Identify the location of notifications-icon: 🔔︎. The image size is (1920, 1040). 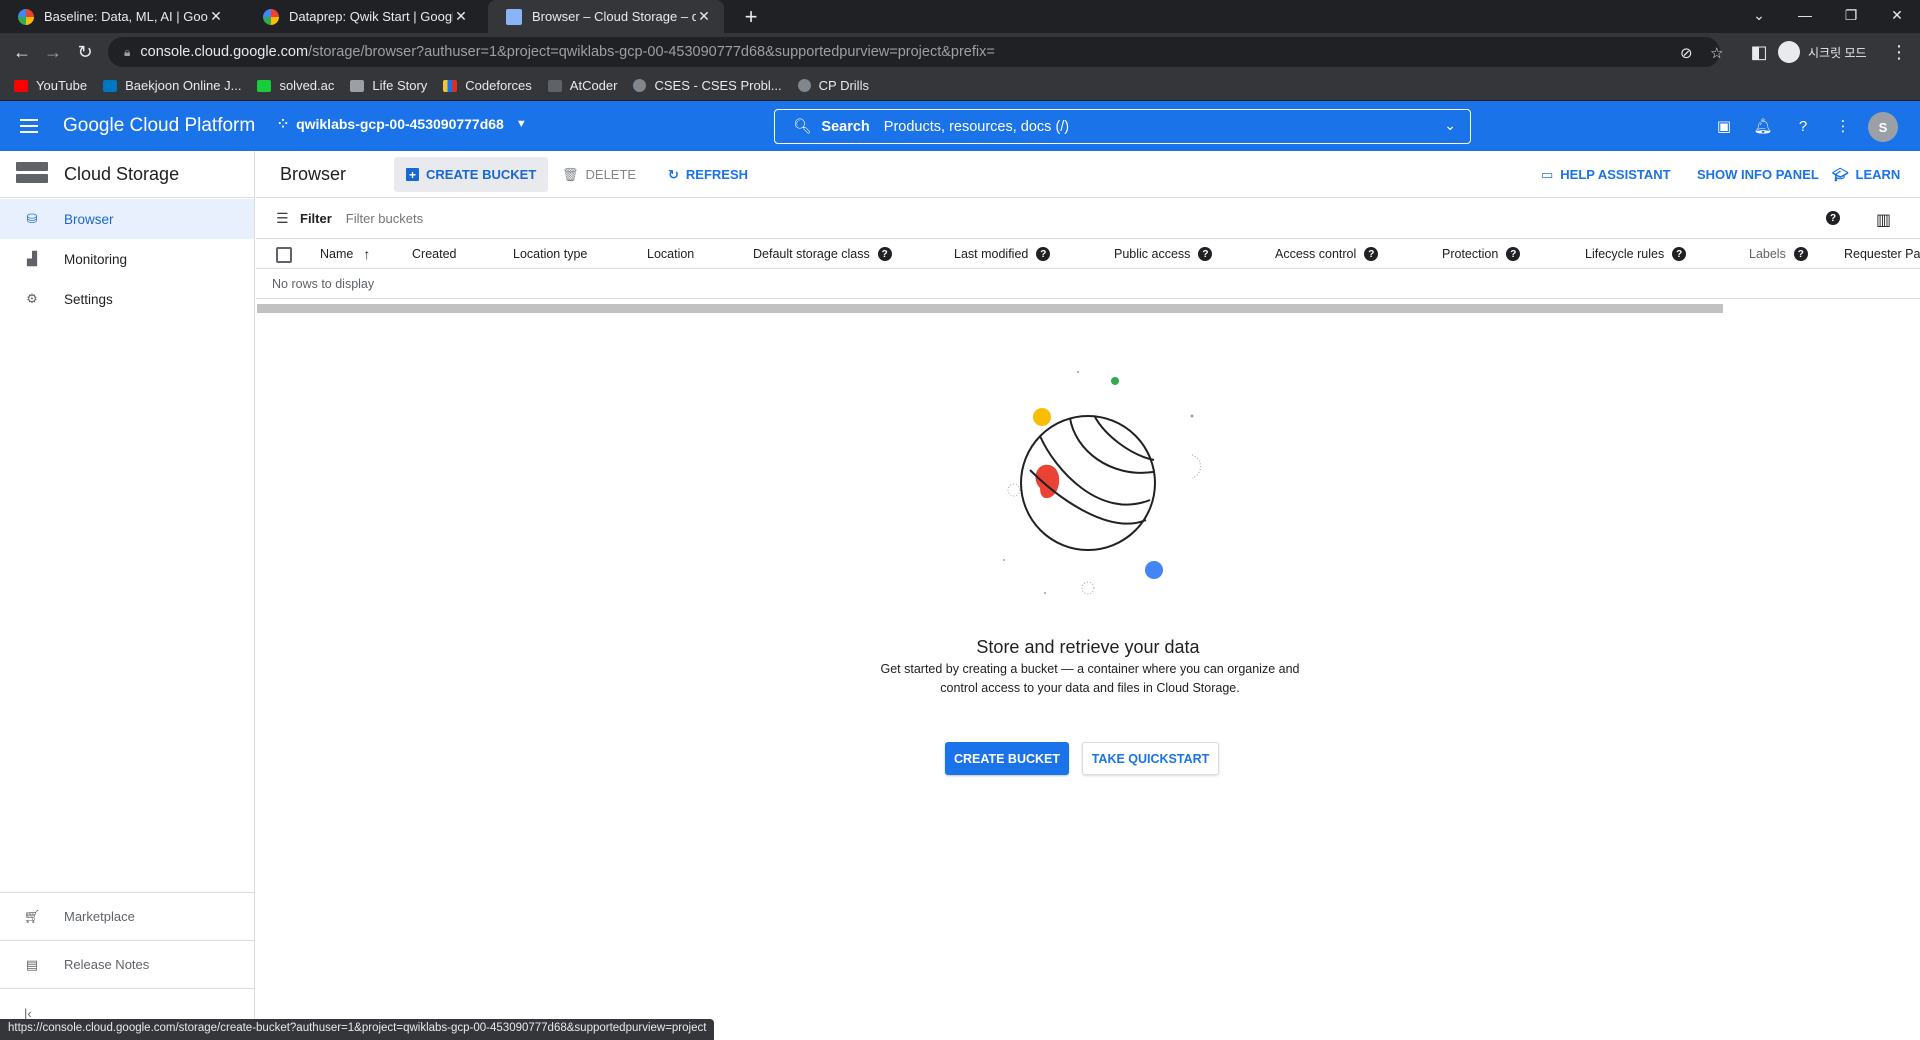
(1763, 126).